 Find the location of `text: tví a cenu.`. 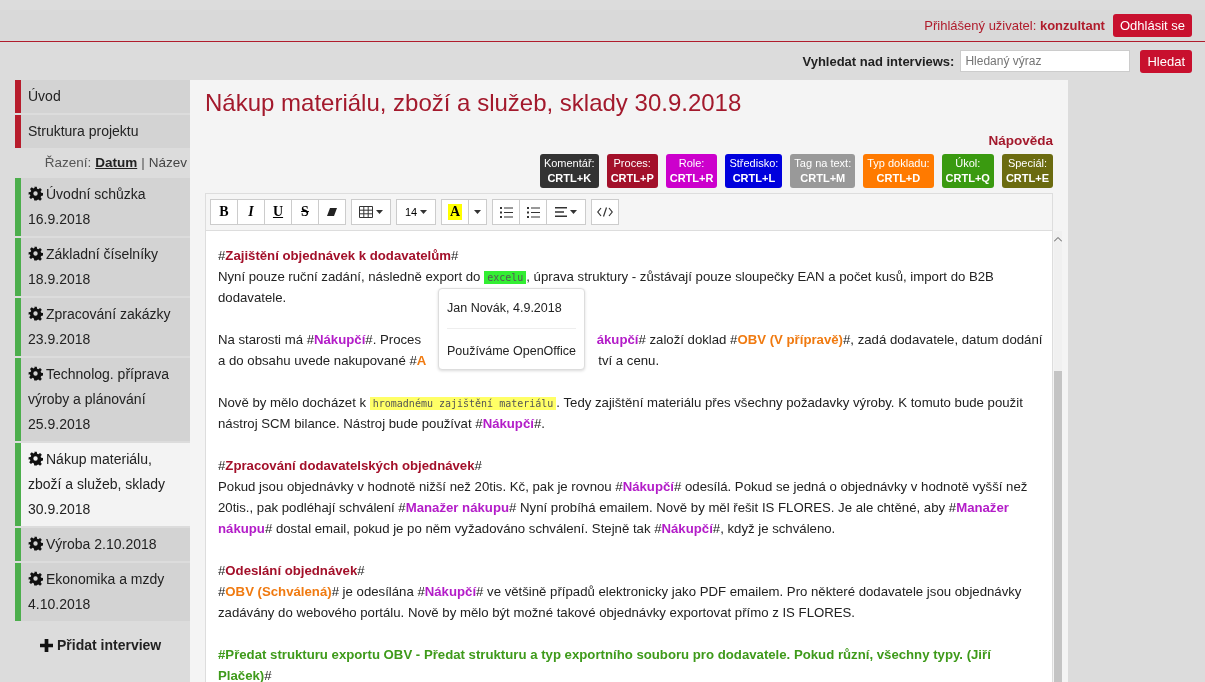

text: tví a cenu. is located at coordinates (629, 360).